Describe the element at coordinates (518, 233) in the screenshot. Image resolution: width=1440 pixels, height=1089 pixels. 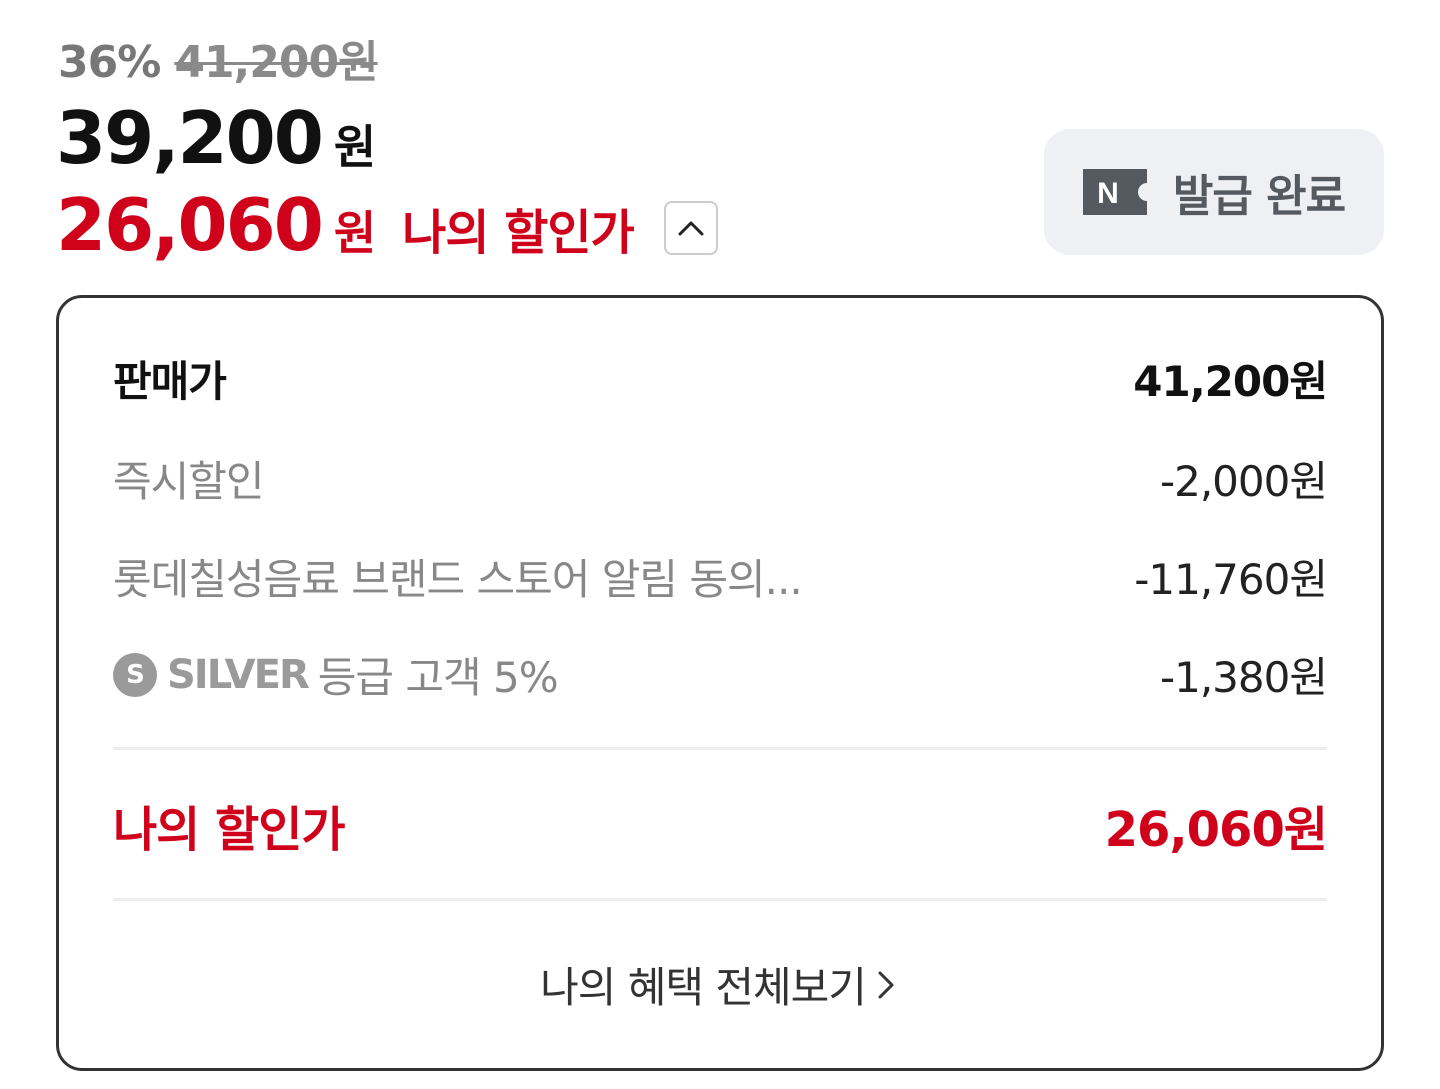
I see `my-discount-label: 나의 할인가` at that location.